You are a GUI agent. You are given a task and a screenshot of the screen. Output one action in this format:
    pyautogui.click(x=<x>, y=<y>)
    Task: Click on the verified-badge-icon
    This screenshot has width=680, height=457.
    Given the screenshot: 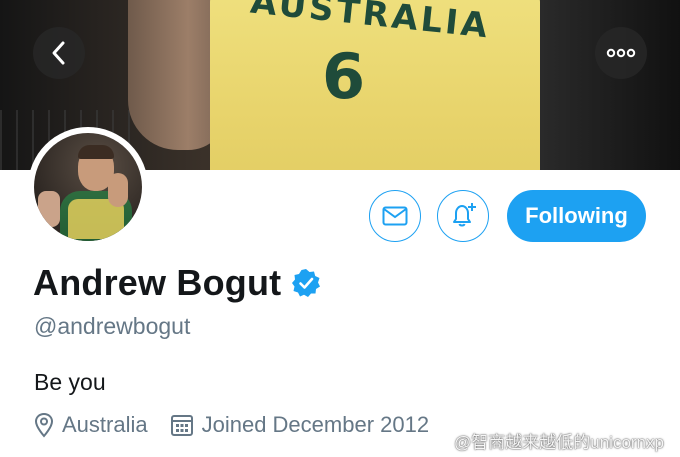 What is the action you would take?
    pyautogui.click(x=306, y=283)
    